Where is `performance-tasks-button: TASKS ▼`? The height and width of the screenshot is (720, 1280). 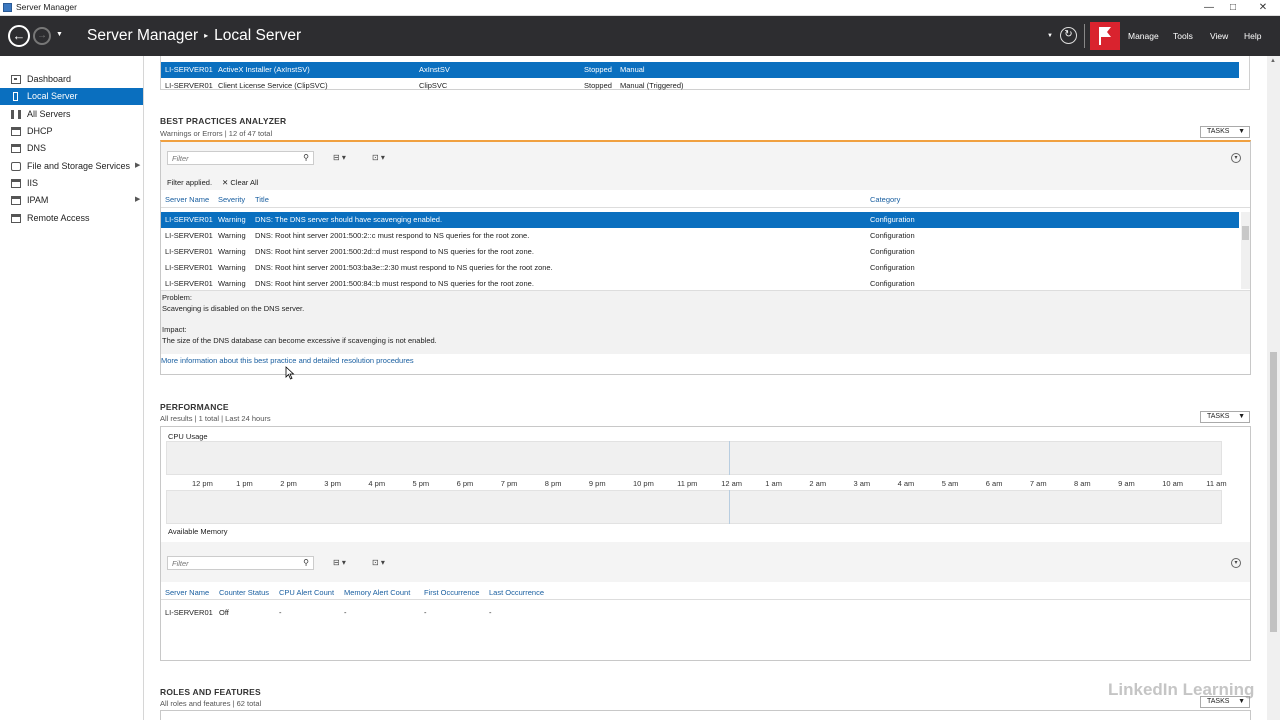 performance-tasks-button: TASKS ▼ is located at coordinates (1225, 417).